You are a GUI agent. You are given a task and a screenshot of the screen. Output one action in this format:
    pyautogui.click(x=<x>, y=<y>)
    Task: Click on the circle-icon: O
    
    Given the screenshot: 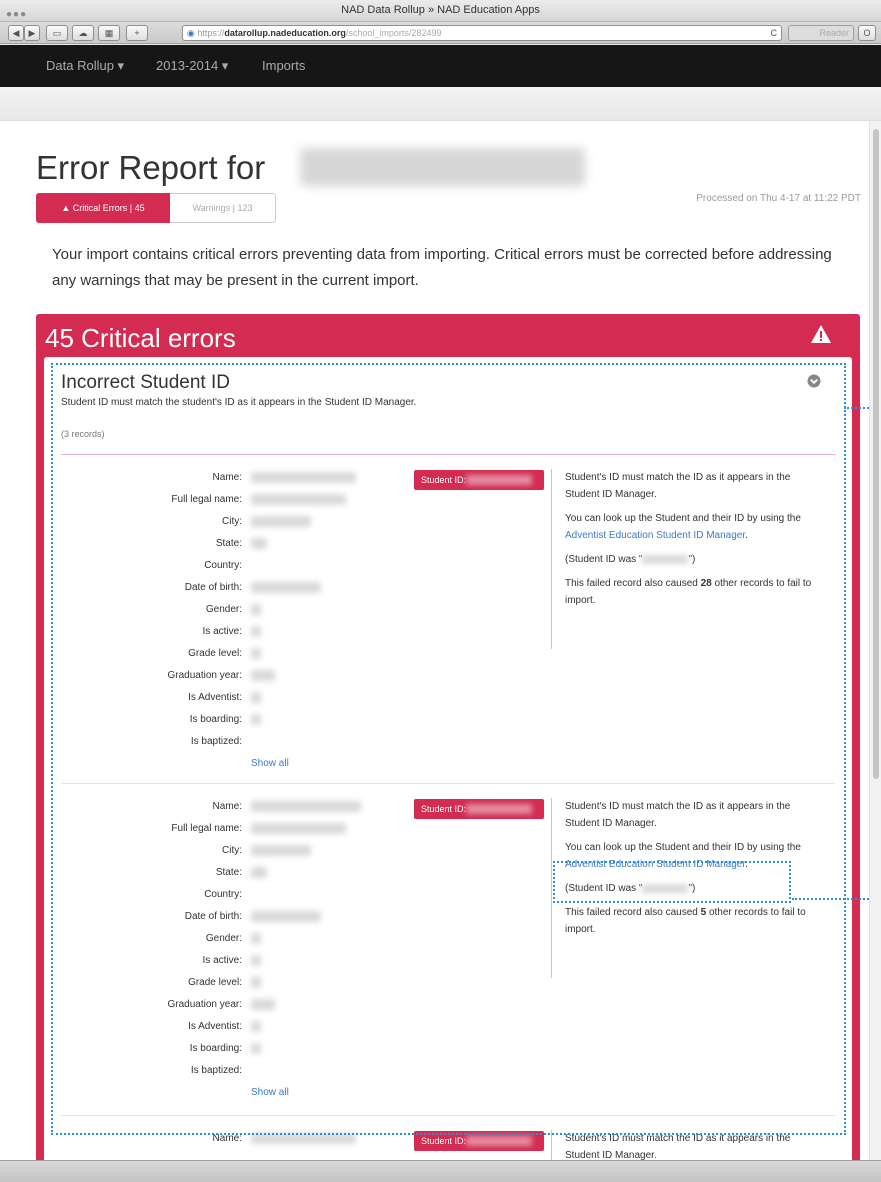 What is the action you would take?
    pyautogui.click(x=867, y=33)
    